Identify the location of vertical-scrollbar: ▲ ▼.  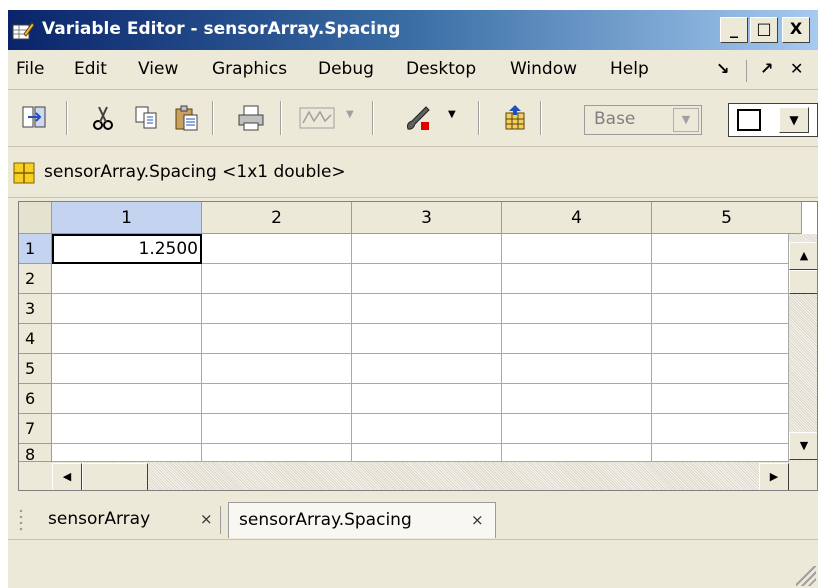
(803, 348).